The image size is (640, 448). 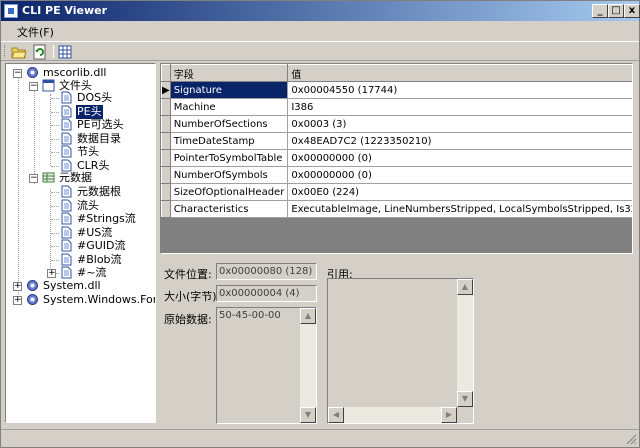 What do you see at coordinates (166, 90) in the screenshot?
I see `row-header: ▶` at bounding box center [166, 90].